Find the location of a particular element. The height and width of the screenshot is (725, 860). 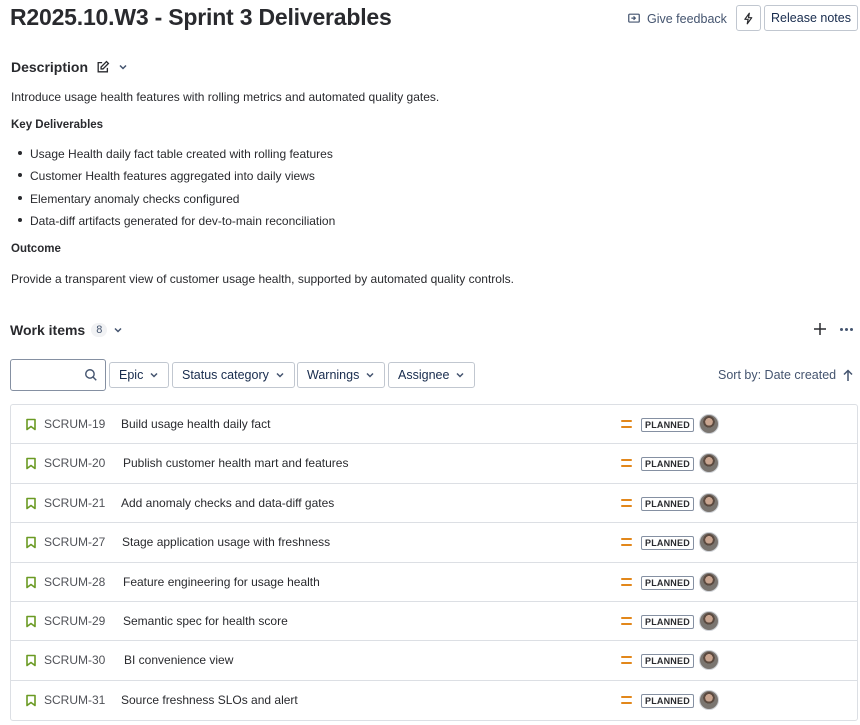

automation-button is located at coordinates (748, 18).